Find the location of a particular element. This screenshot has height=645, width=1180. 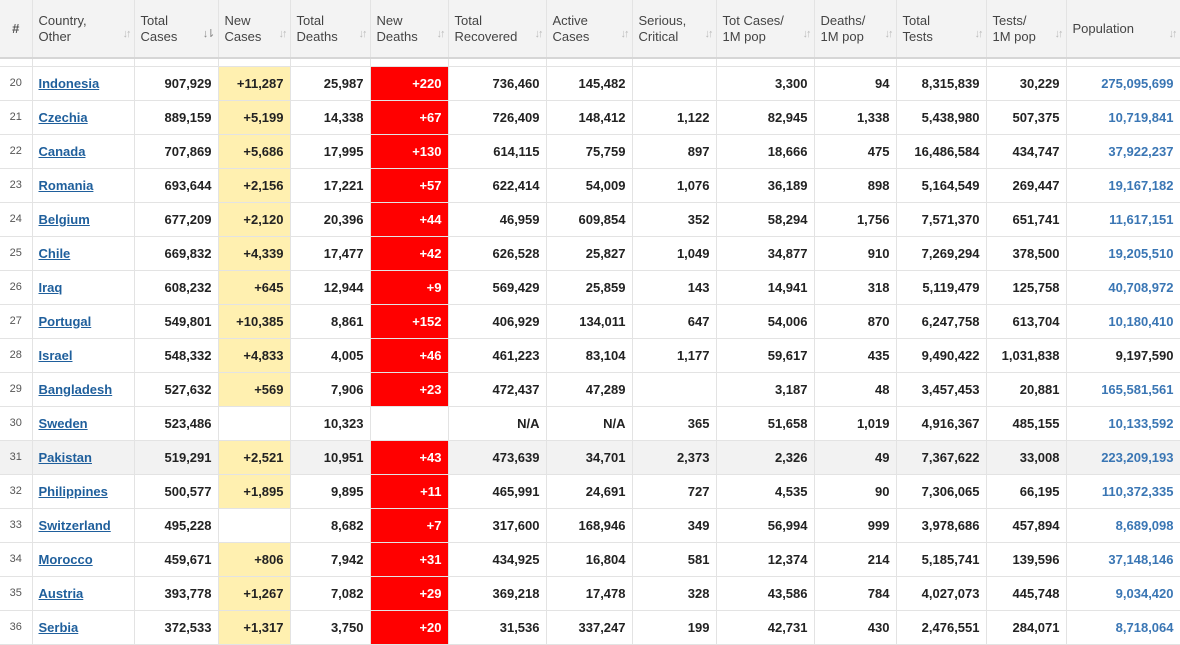

header-total-deaths: Total Deaths ↓↑ is located at coordinates (330, 29).